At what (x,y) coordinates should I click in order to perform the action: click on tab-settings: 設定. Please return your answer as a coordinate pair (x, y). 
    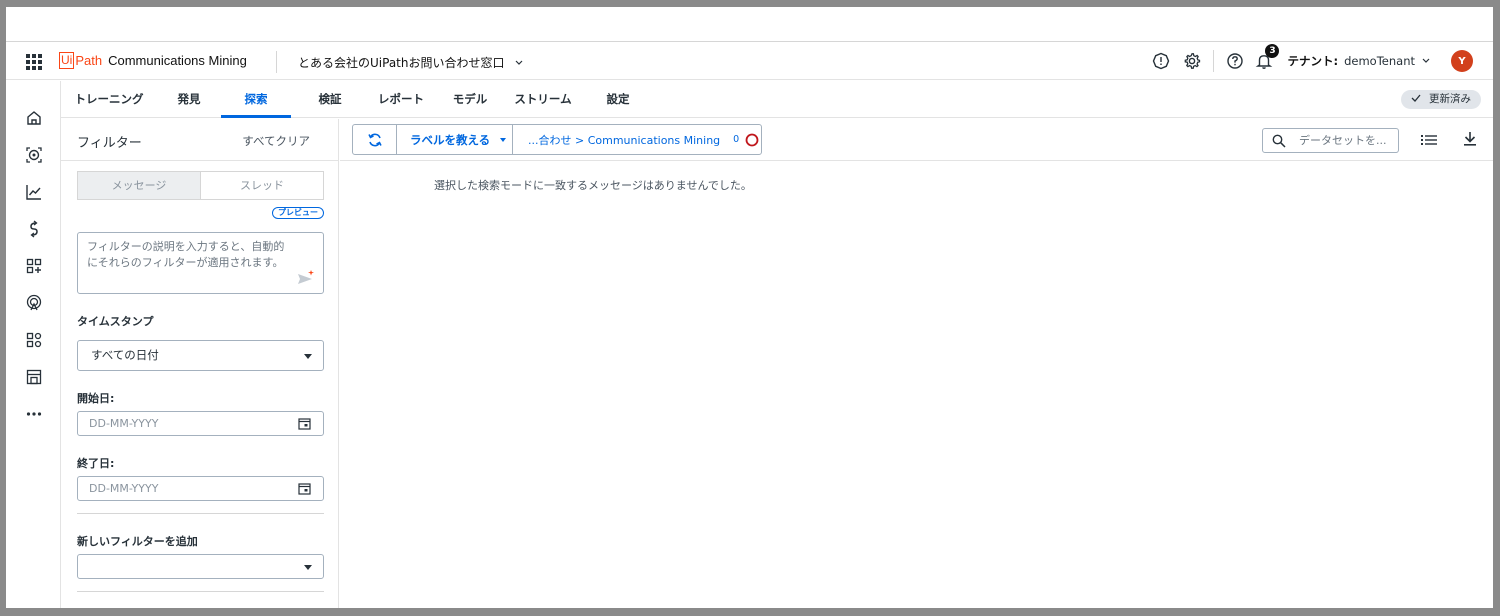
    Looking at the image, I should click on (618, 99).